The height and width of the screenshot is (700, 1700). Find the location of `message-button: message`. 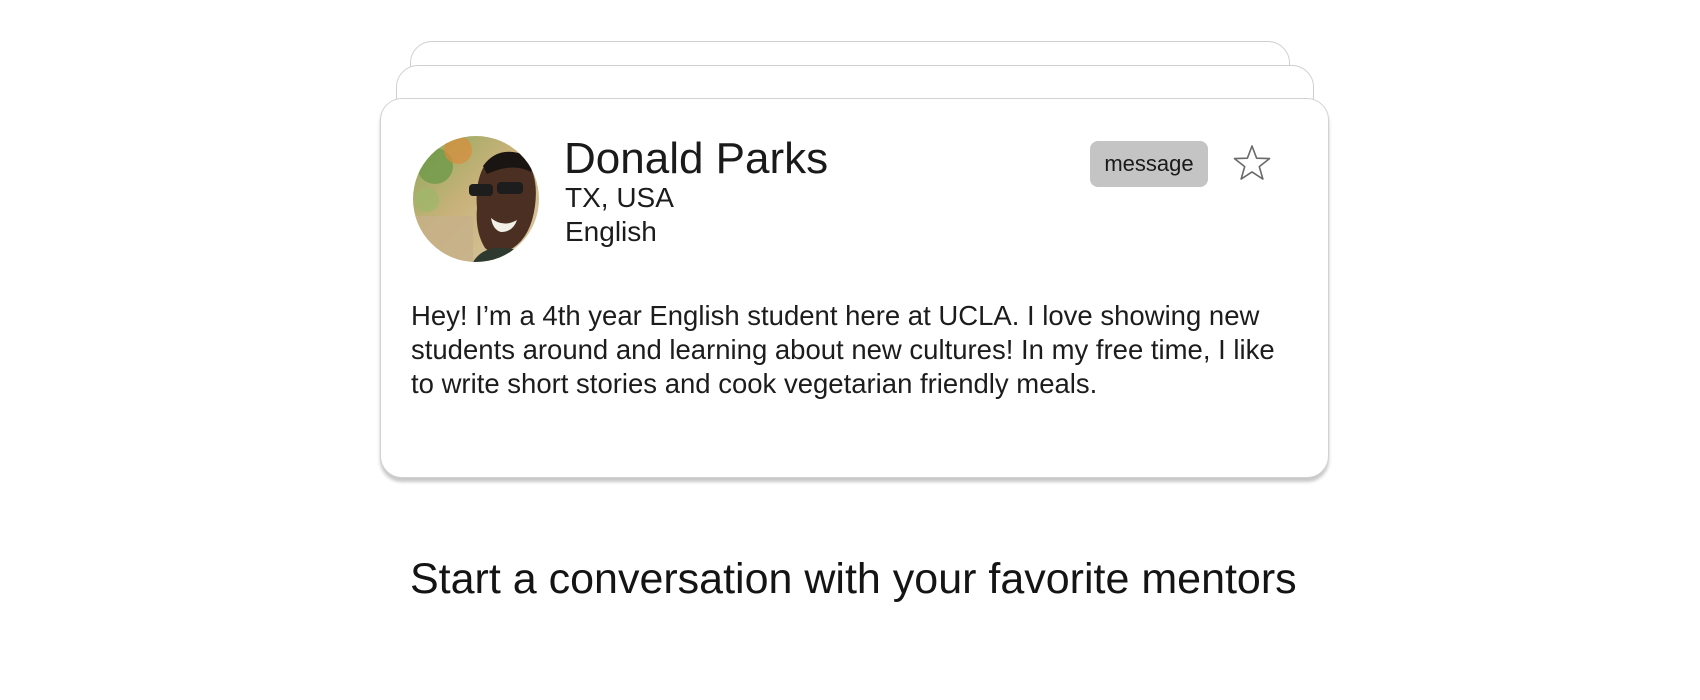

message-button: message is located at coordinates (1149, 164).